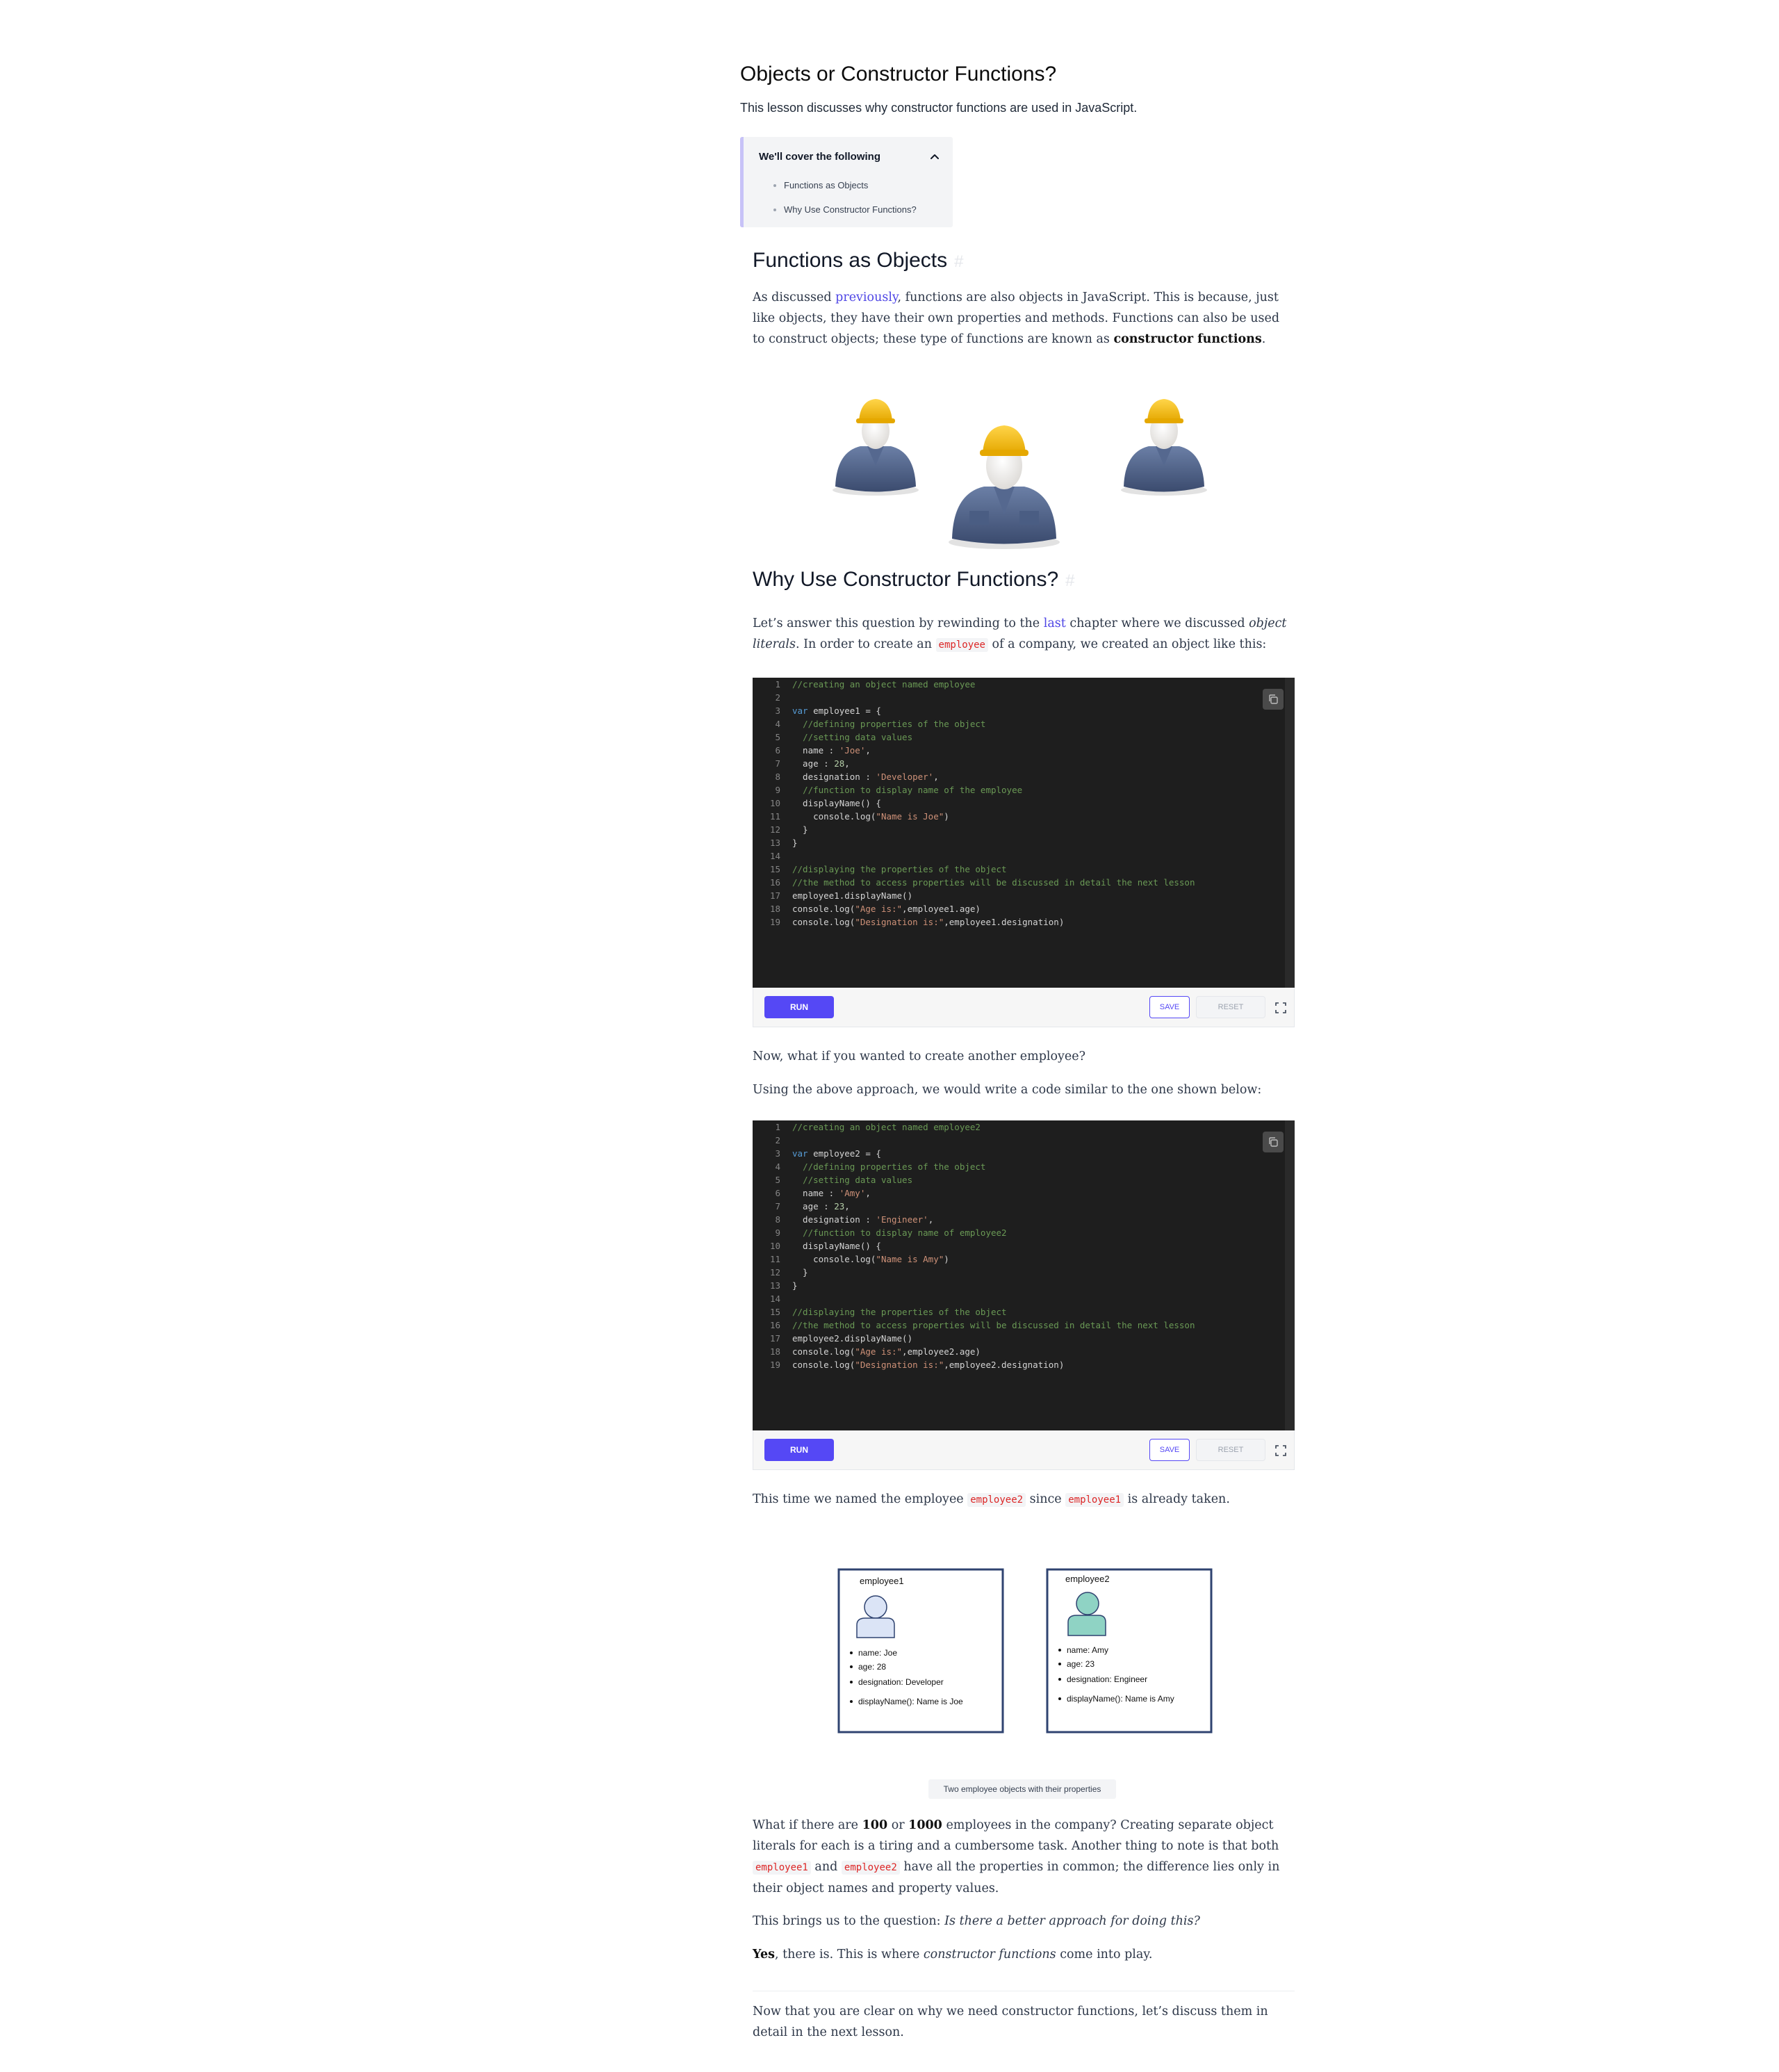 Image resolution: width=1779 pixels, height=2072 pixels. What do you see at coordinates (866, 777) in the screenshot?
I see `code-text: designation : 'Developer',` at bounding box center [866, 777].